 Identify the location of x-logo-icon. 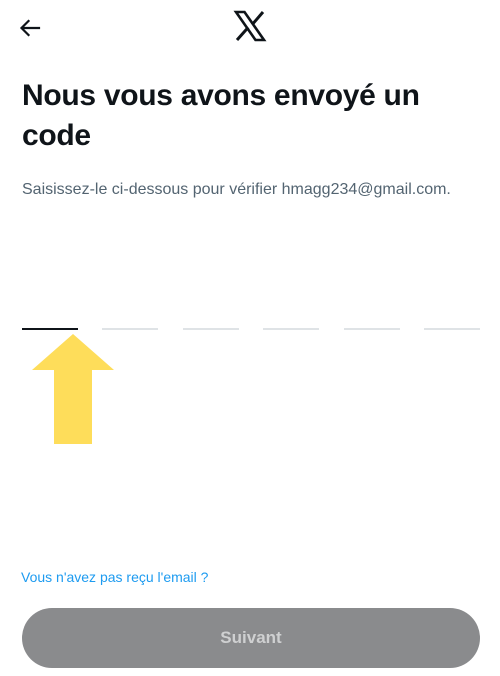
(250, 26).